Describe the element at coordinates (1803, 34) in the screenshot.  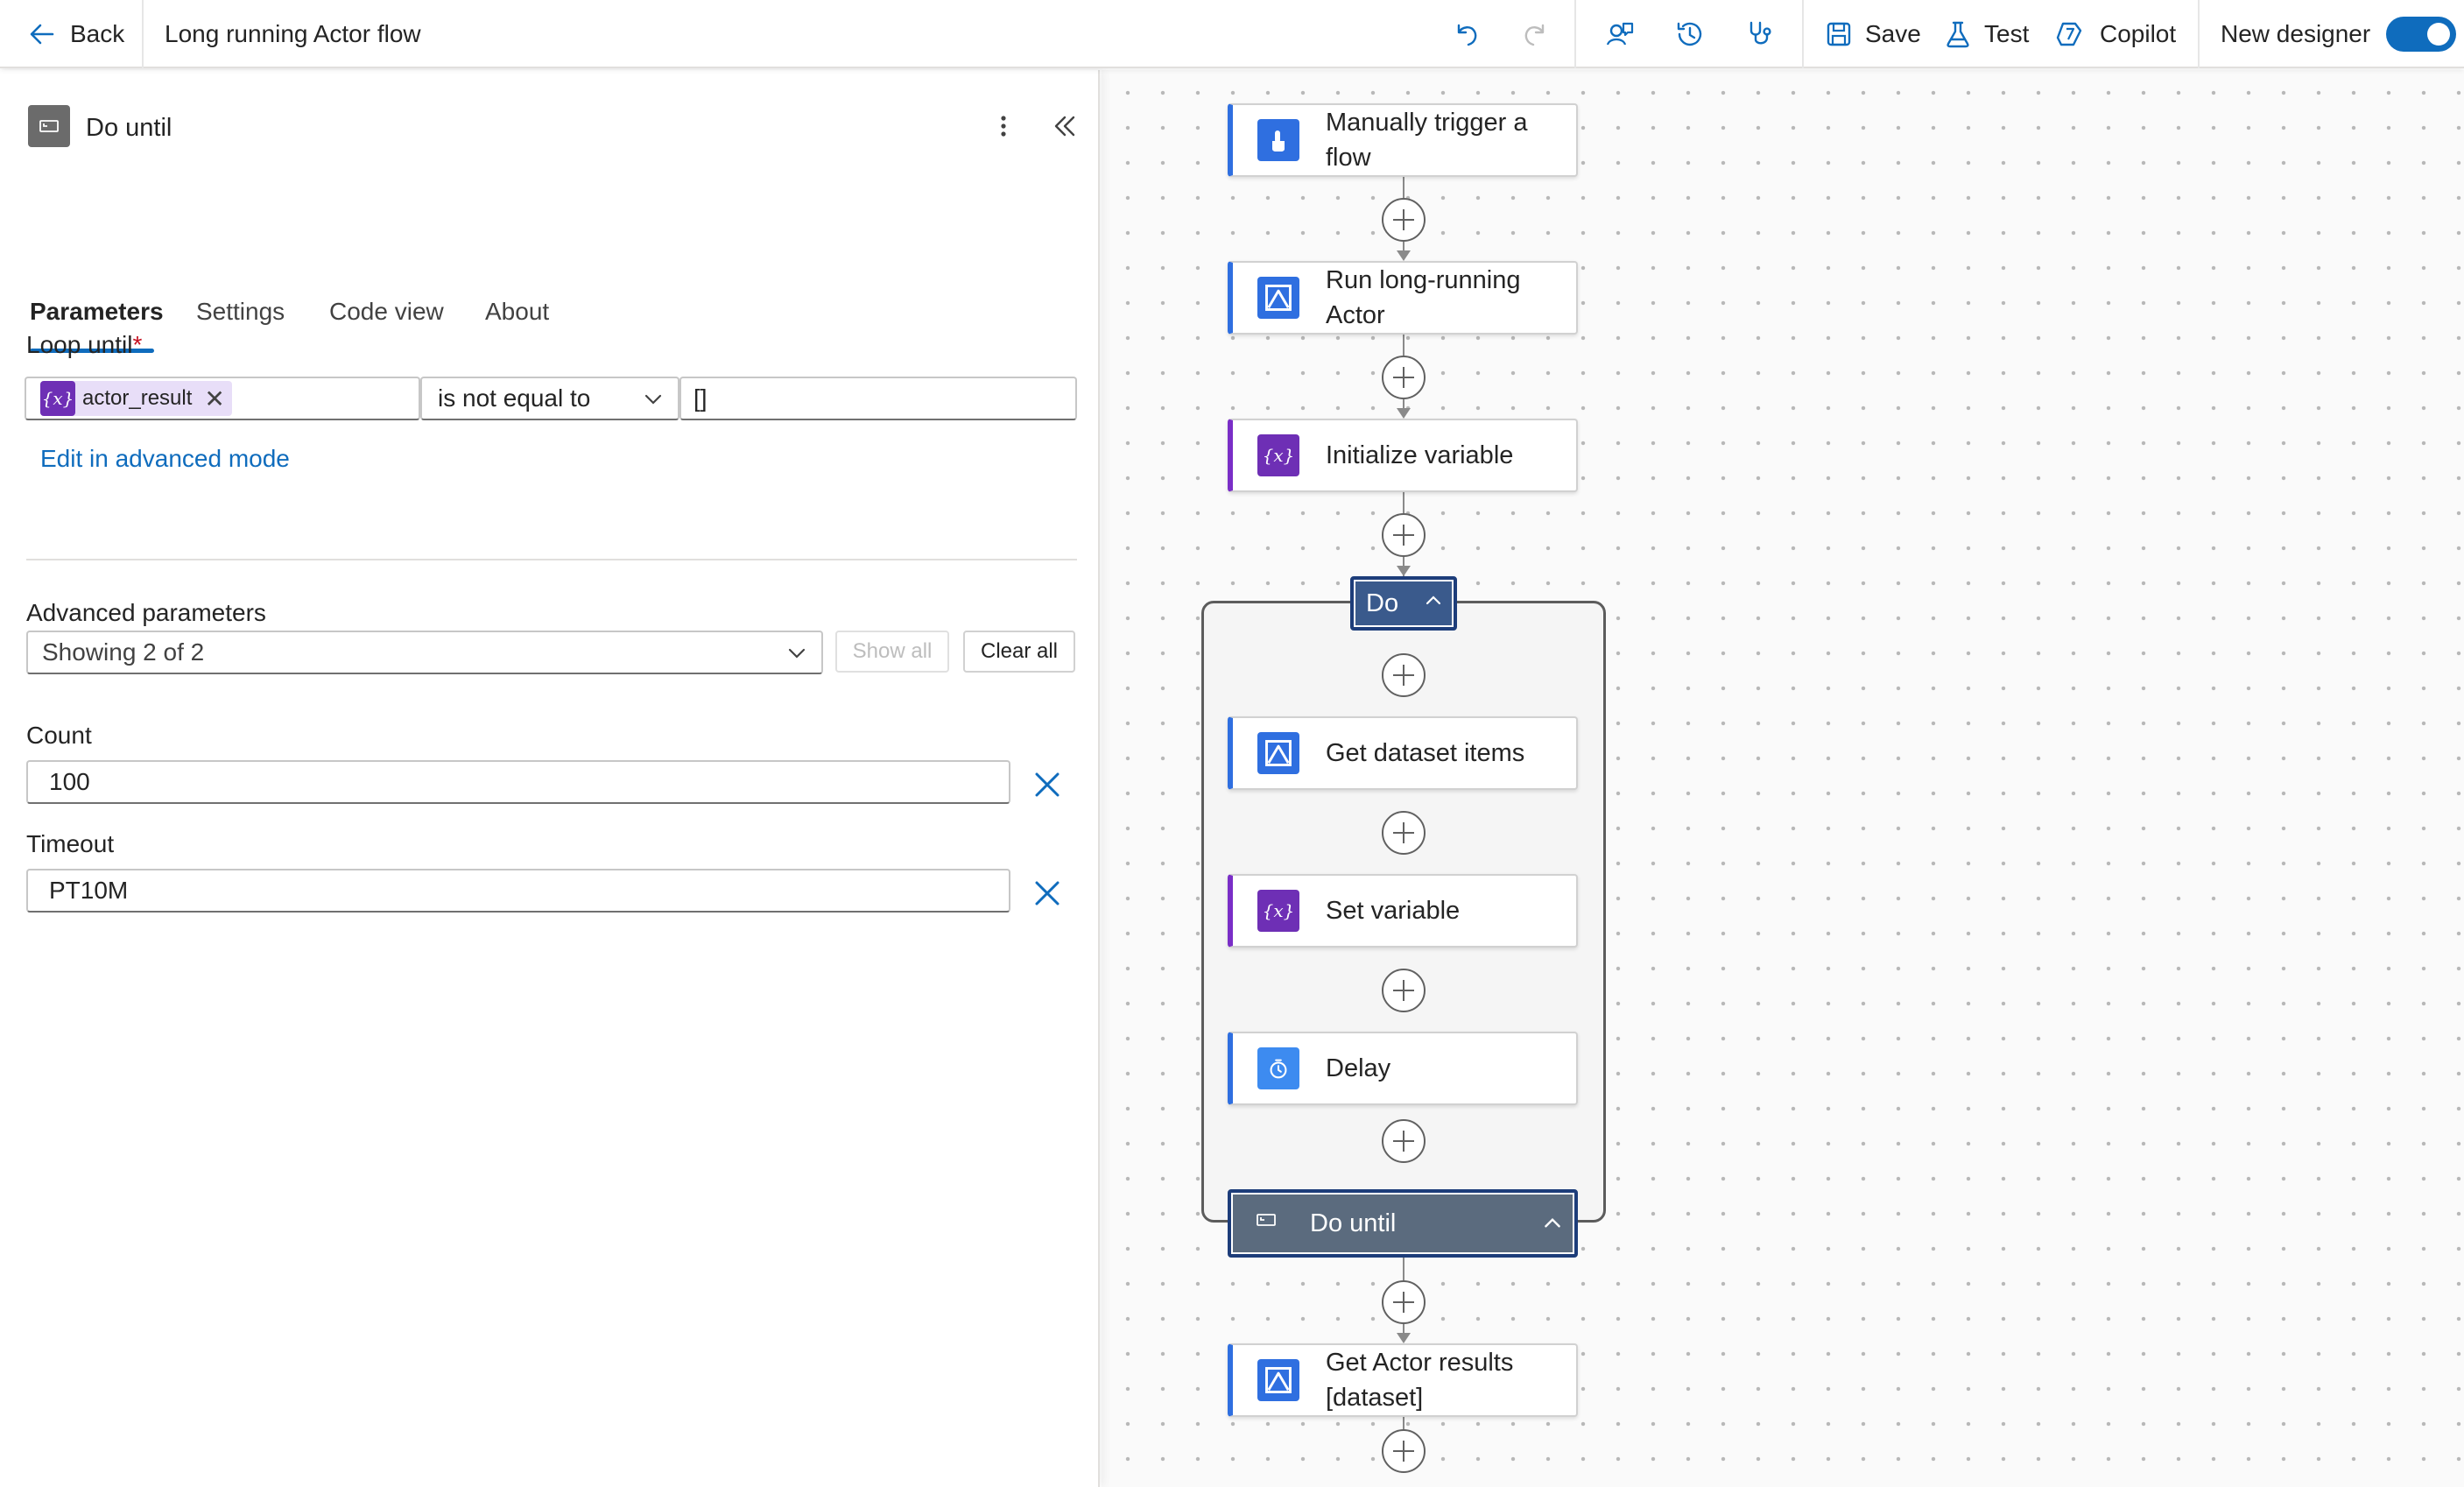
I see `divider` at that location.